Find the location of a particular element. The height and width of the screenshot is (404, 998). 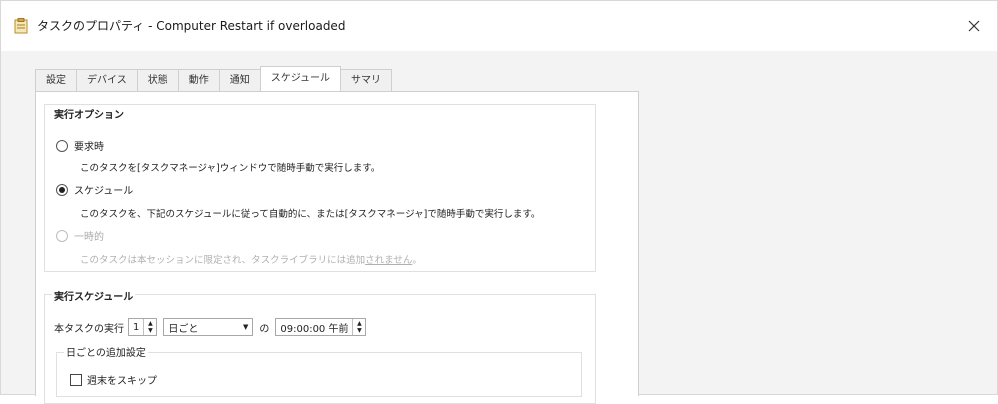

frequency-select: 日ごと ▼ is located at coordinates (208, 327).